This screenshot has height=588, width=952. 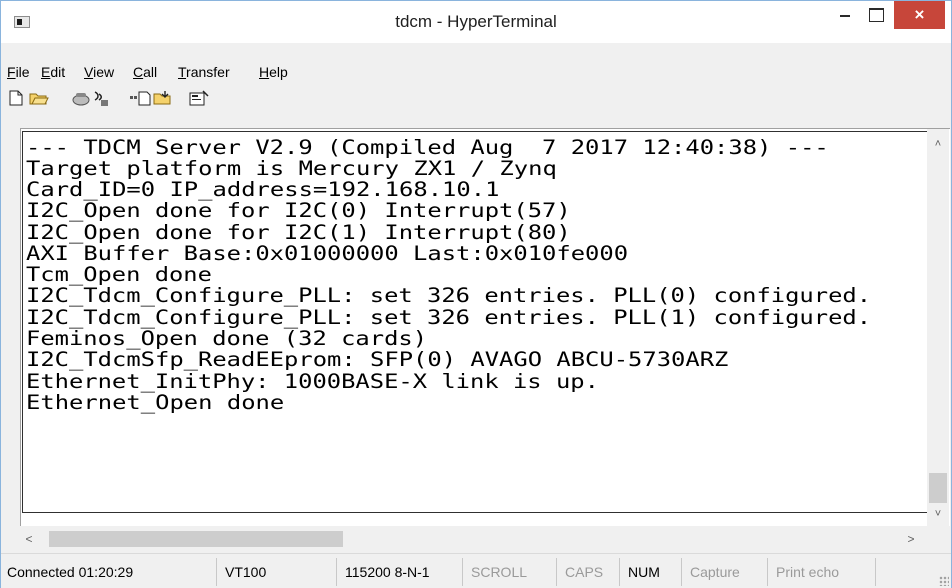 What do you see at coordinates (944, 581) in the screenshot?
I see `resize-grip-icon` at bounding box center [944, 581].